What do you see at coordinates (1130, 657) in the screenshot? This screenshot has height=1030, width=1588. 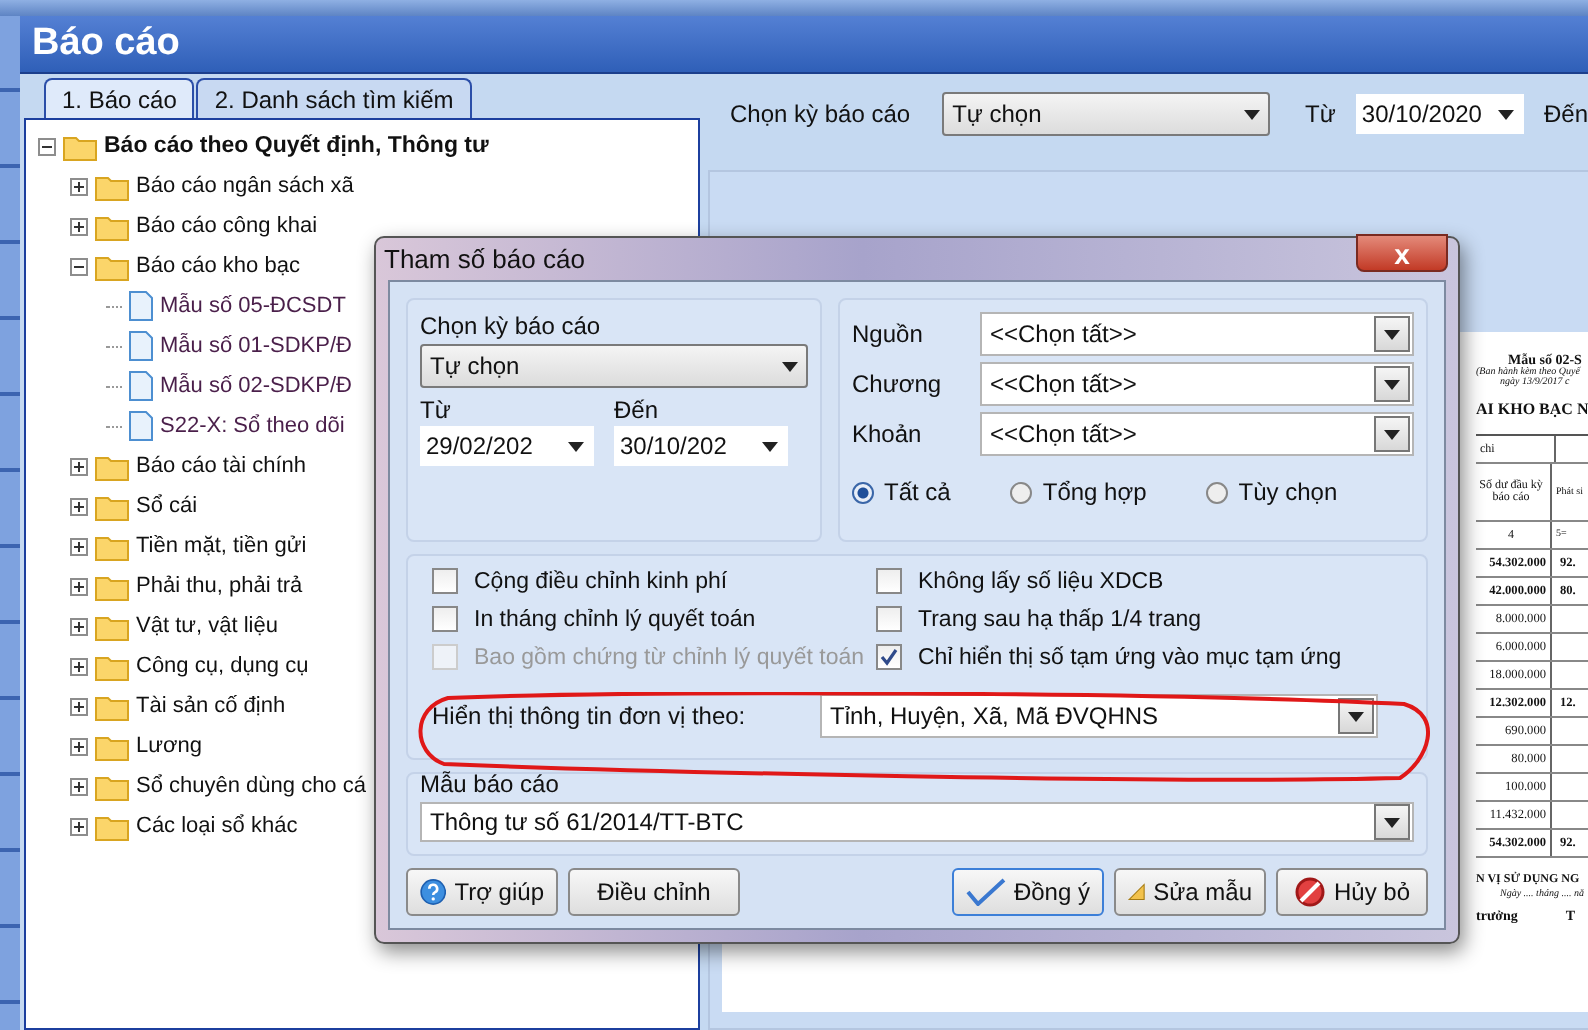 I see `checkbox-label: Chỉ hiển thị số tạm ứng vào mục tạm ứng` at bounding box center [1130, 657].